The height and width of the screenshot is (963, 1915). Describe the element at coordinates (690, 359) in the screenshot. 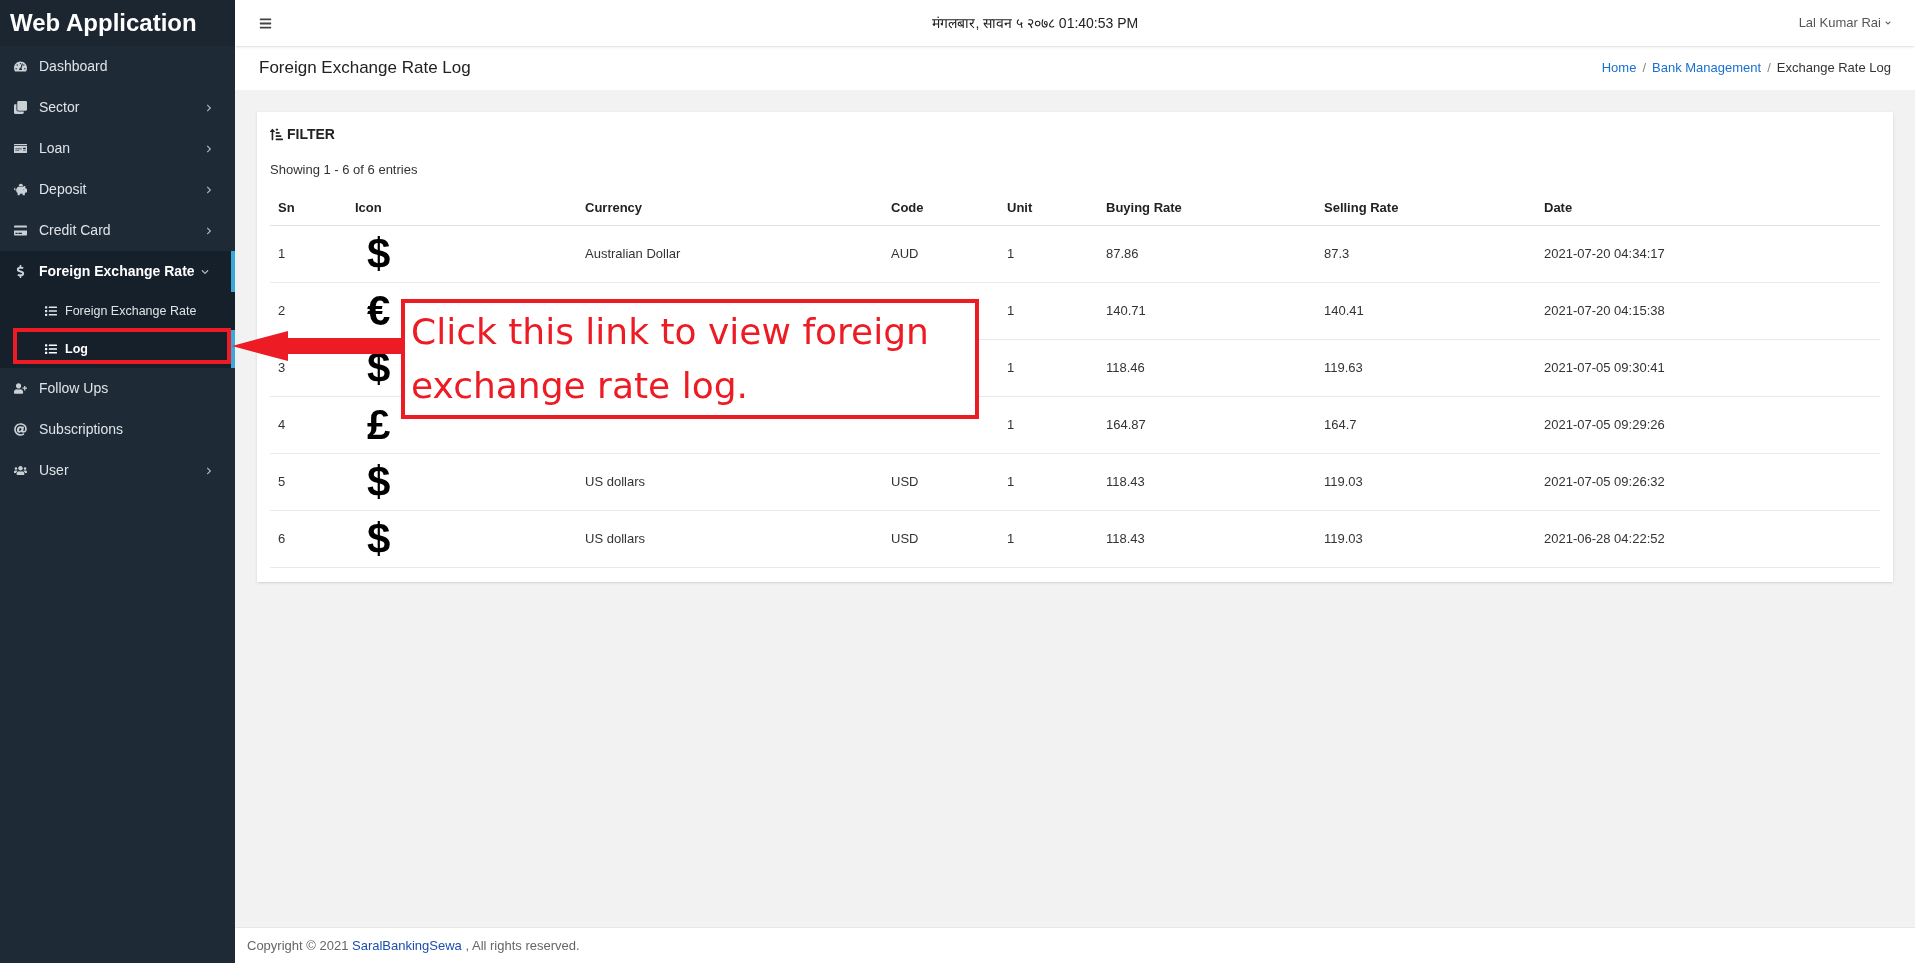

I see `callout-note: Click this link to view foreign exchange rate log.` at that location.